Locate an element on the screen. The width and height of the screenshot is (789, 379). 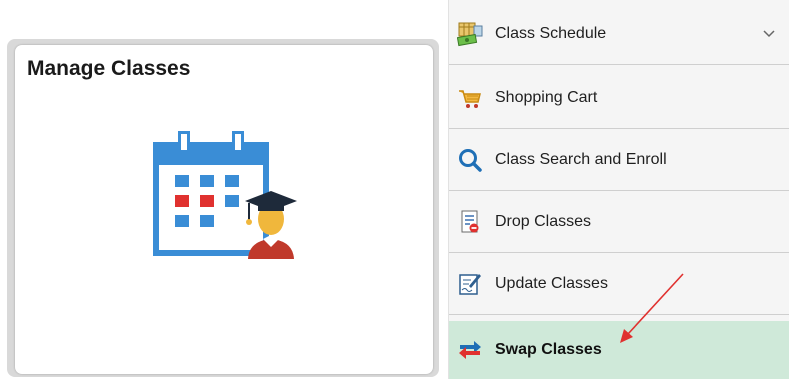
search-icon is located at coordinates (470, 160).